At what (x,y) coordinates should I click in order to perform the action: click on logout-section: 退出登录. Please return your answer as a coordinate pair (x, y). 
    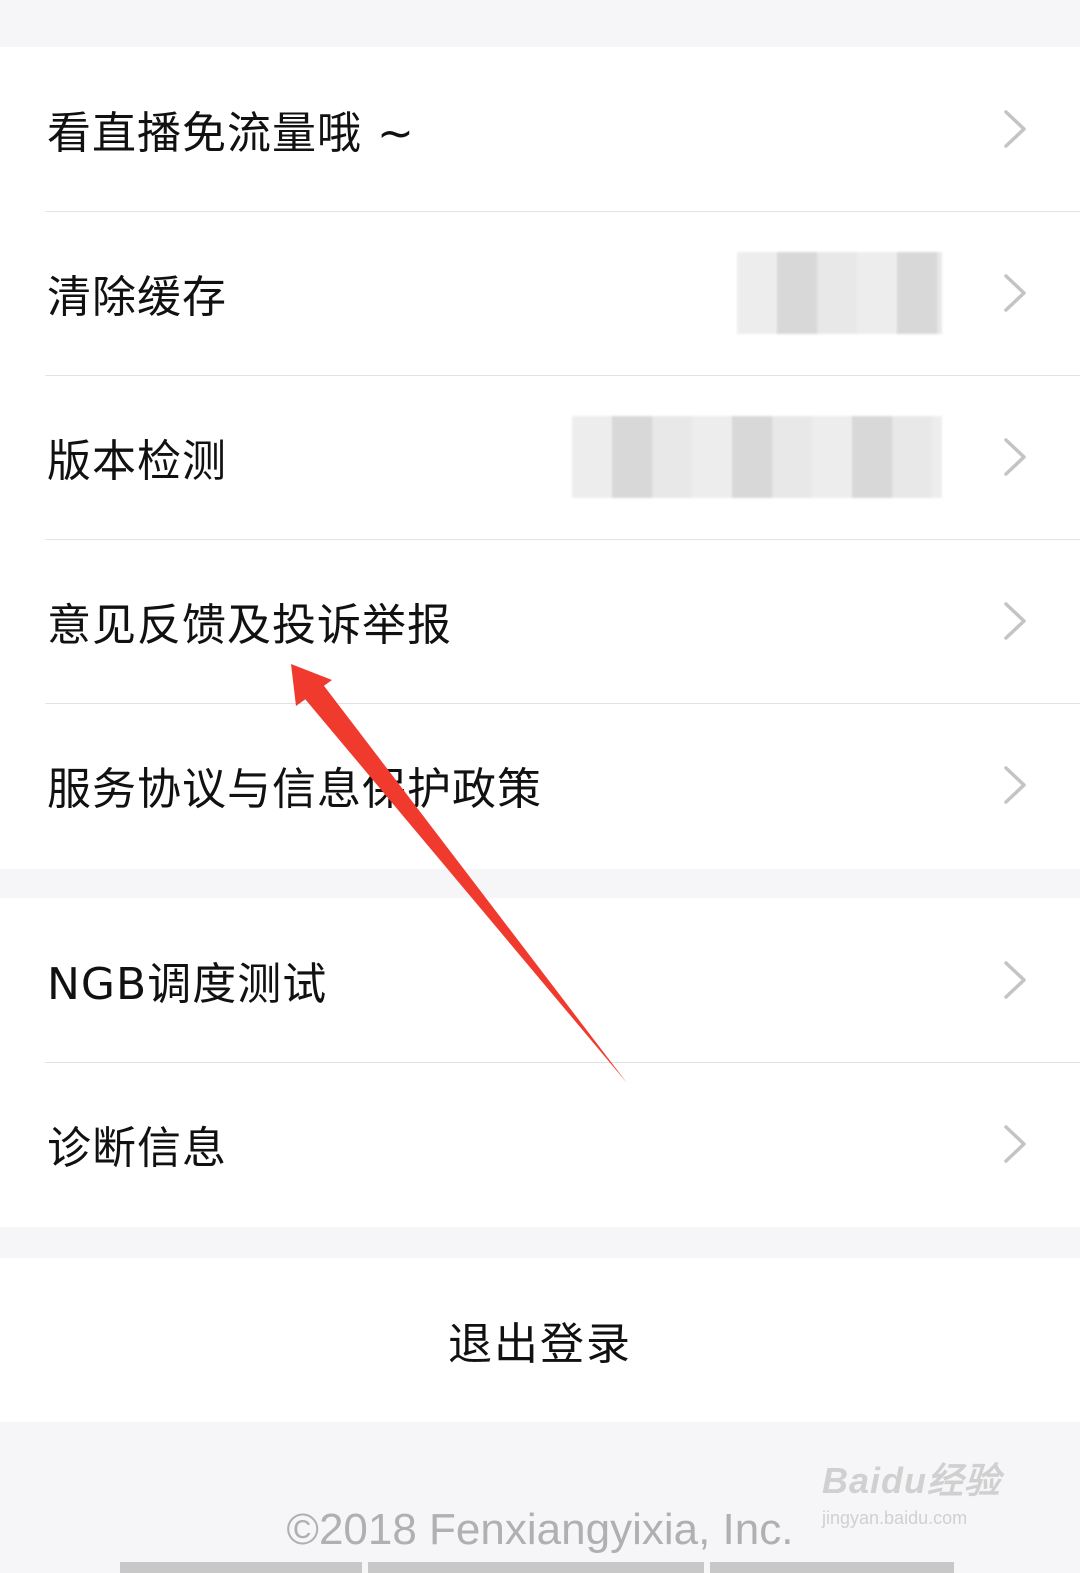
    Looking at the image, I should click on (540, 1340).